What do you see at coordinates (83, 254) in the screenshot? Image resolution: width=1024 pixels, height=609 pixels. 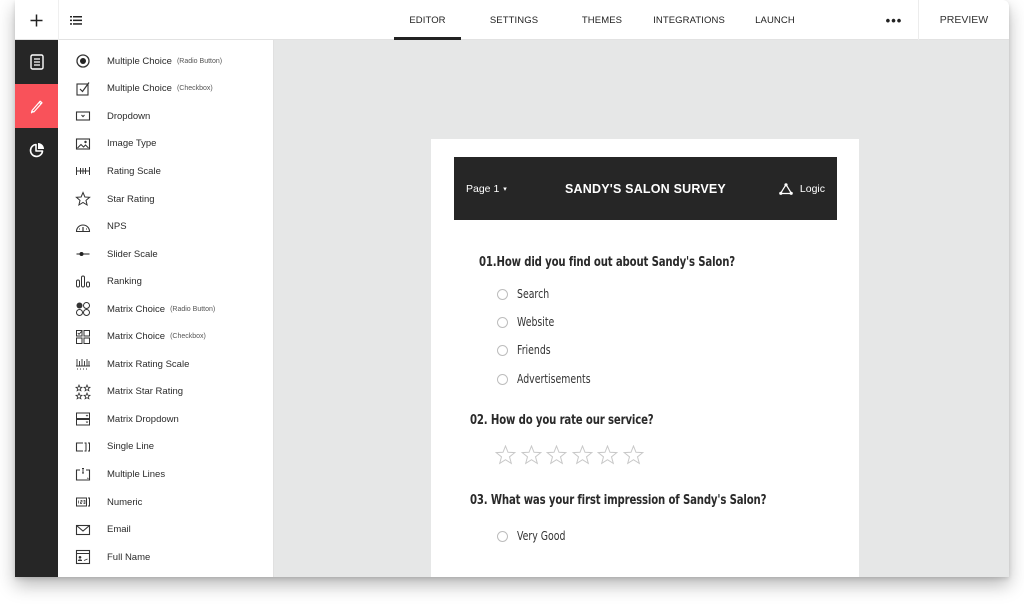 I see `slider-icon` at bounding box center [83, 254].